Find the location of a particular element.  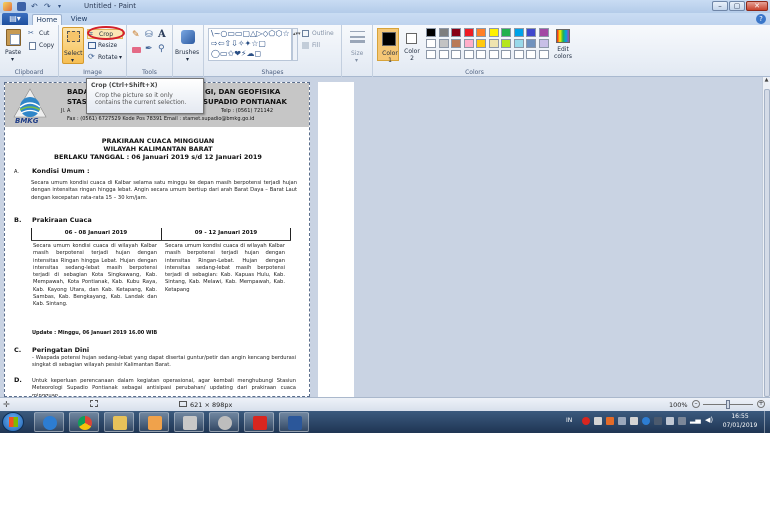

color2-button: Color 2 is located at coordinates (412, 45).